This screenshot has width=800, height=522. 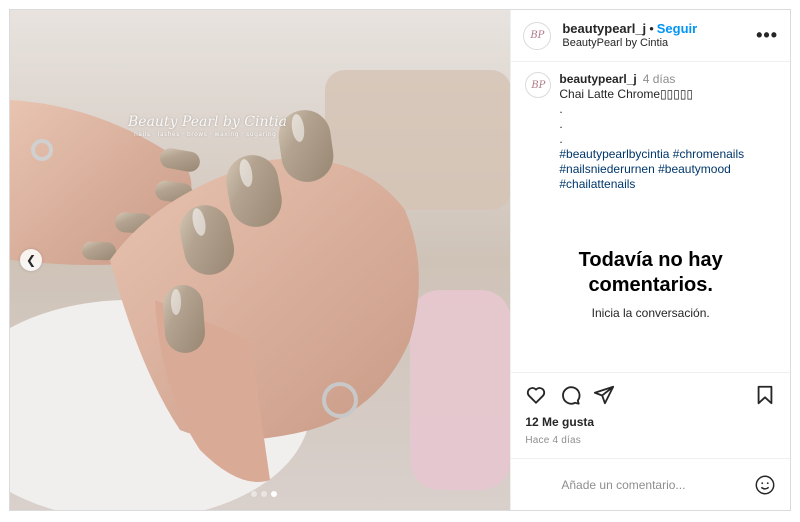 What do you see at coordinates (207, 122) in the screenshot?
I see `watermark-title: Beauty Pearl by Cintia` at bounding box center [207, 122].